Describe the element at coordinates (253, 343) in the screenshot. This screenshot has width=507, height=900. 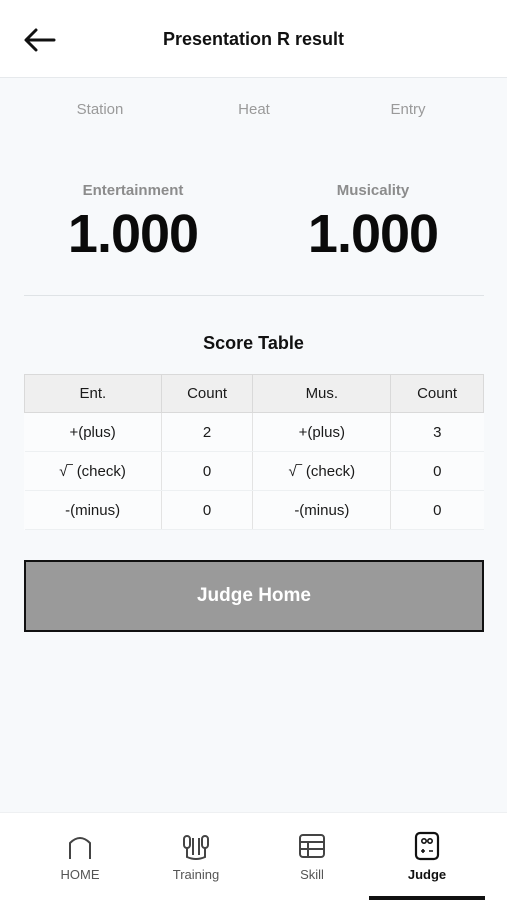
I see `score-table-title: Score Table` at that location.